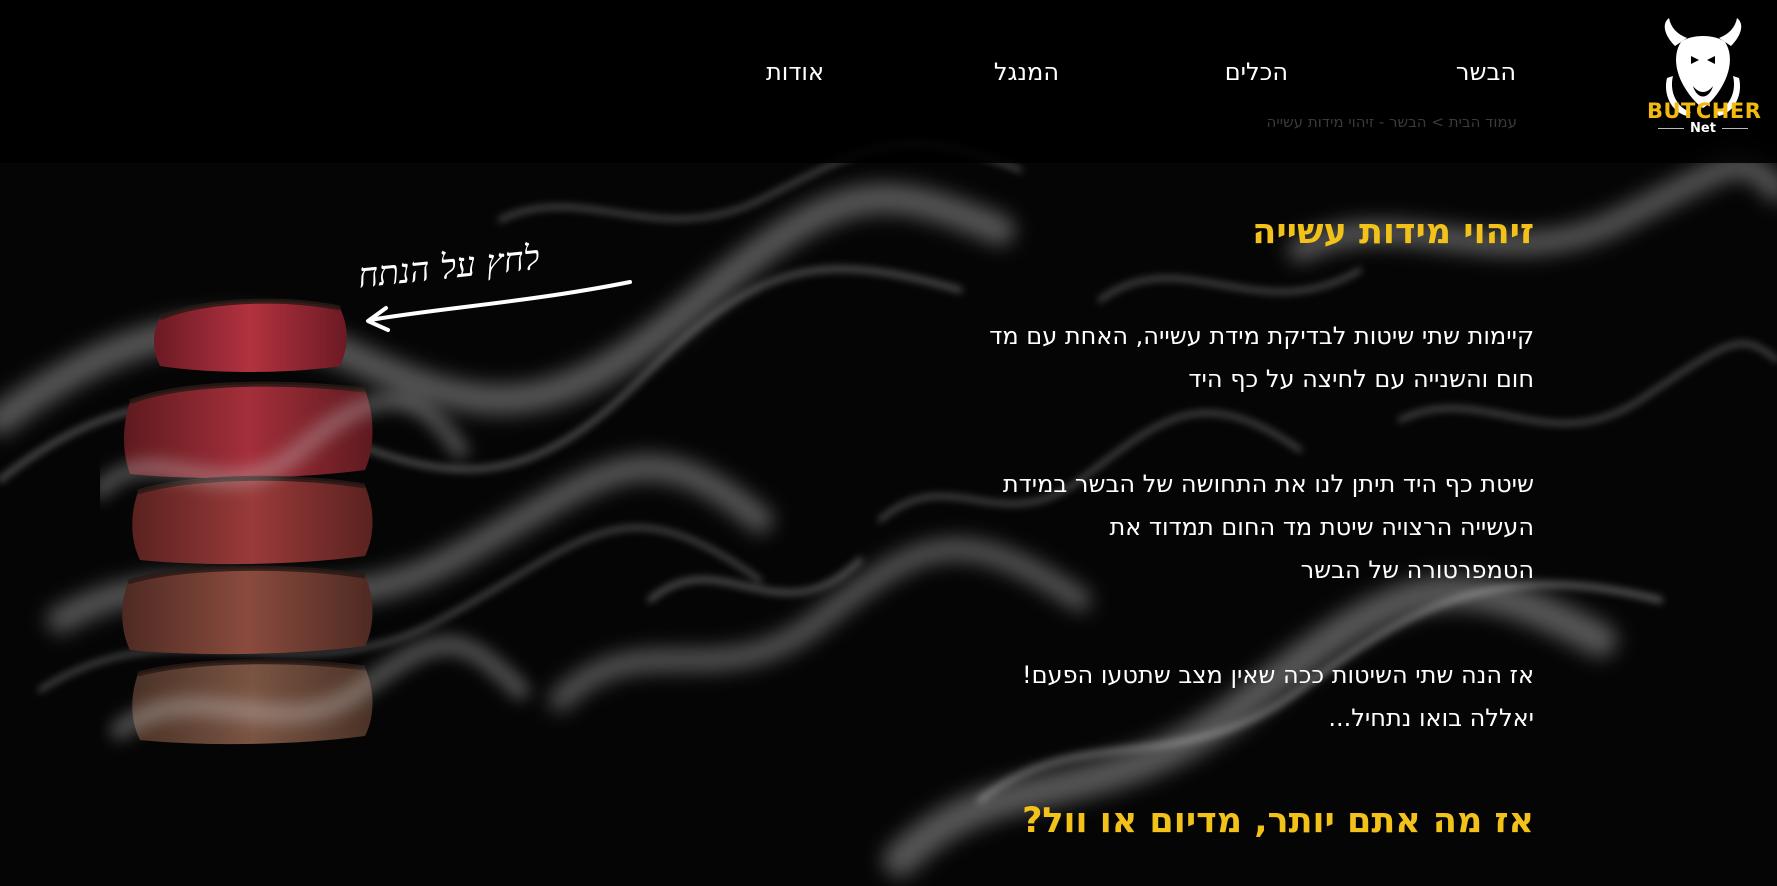  What do you see at coordinates (1278, 821) in the screenshot?
I see `section-subtitle: אז מה אתם יותר, מדיום או וול?` at bounding box center [1278, 821].